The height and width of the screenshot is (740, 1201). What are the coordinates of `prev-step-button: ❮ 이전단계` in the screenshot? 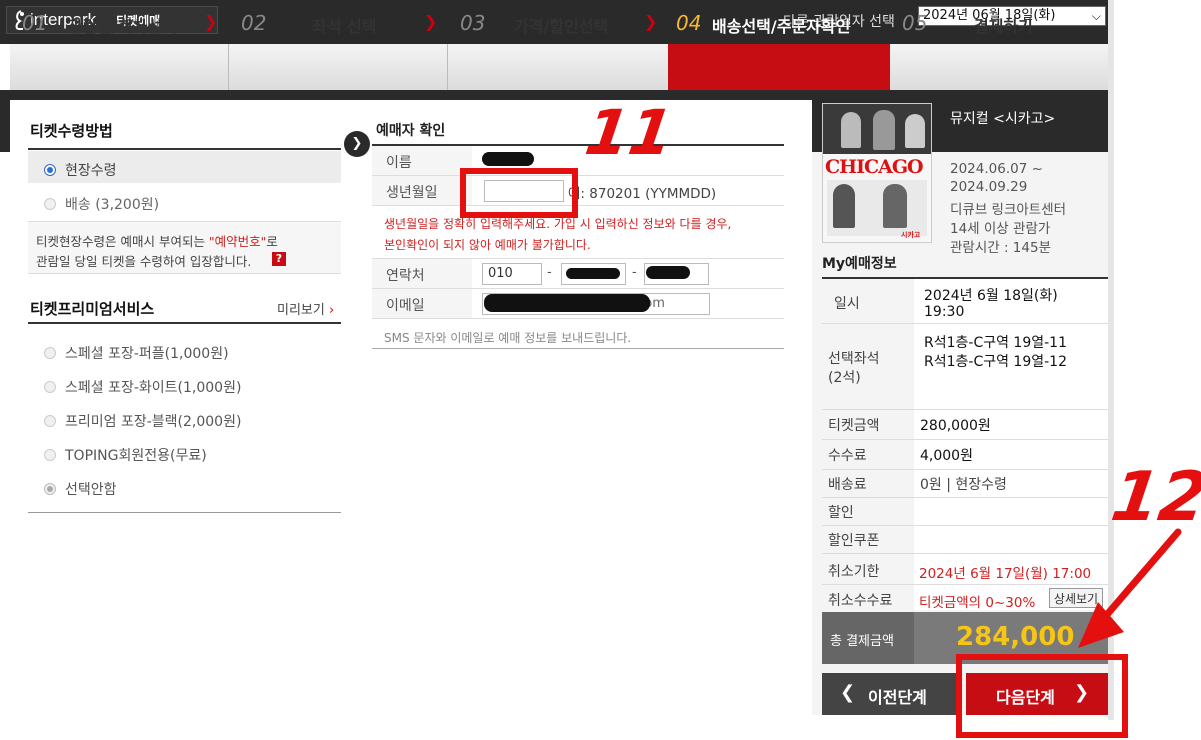 It's located at (892, 694).